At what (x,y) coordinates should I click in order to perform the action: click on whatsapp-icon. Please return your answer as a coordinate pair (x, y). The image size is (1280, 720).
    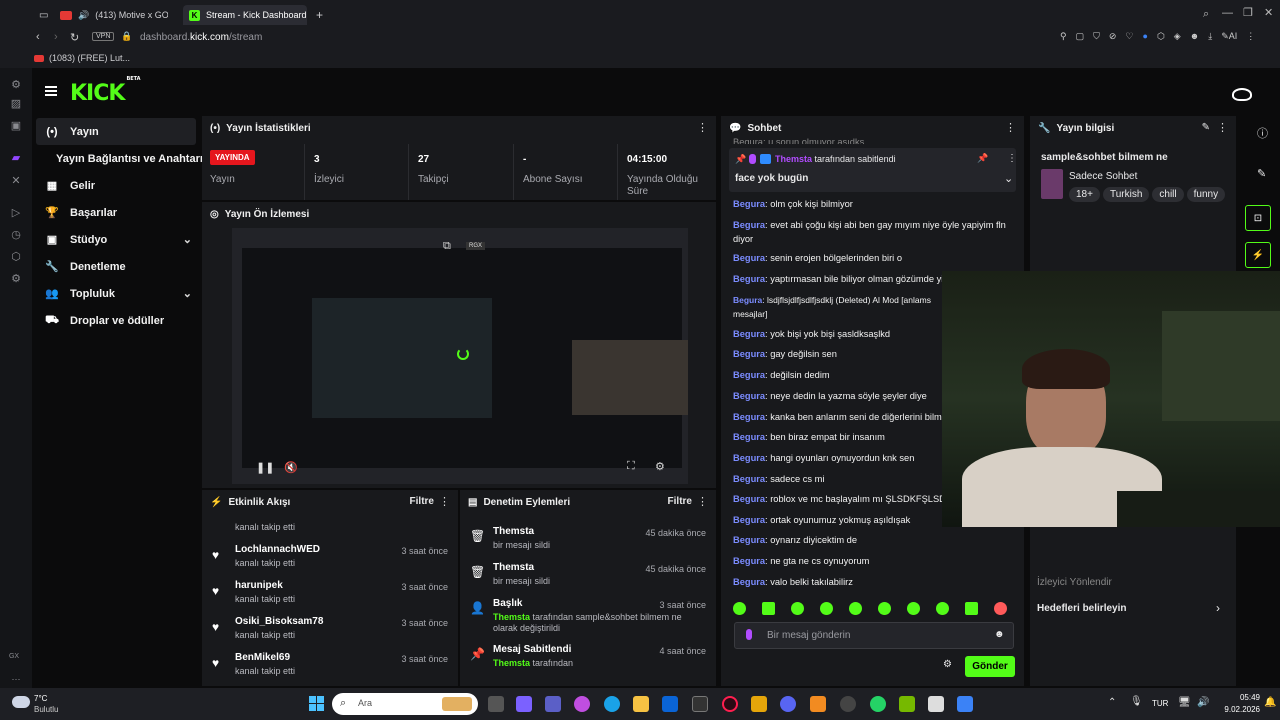
    Looking at the image, I should click on (878, 704).